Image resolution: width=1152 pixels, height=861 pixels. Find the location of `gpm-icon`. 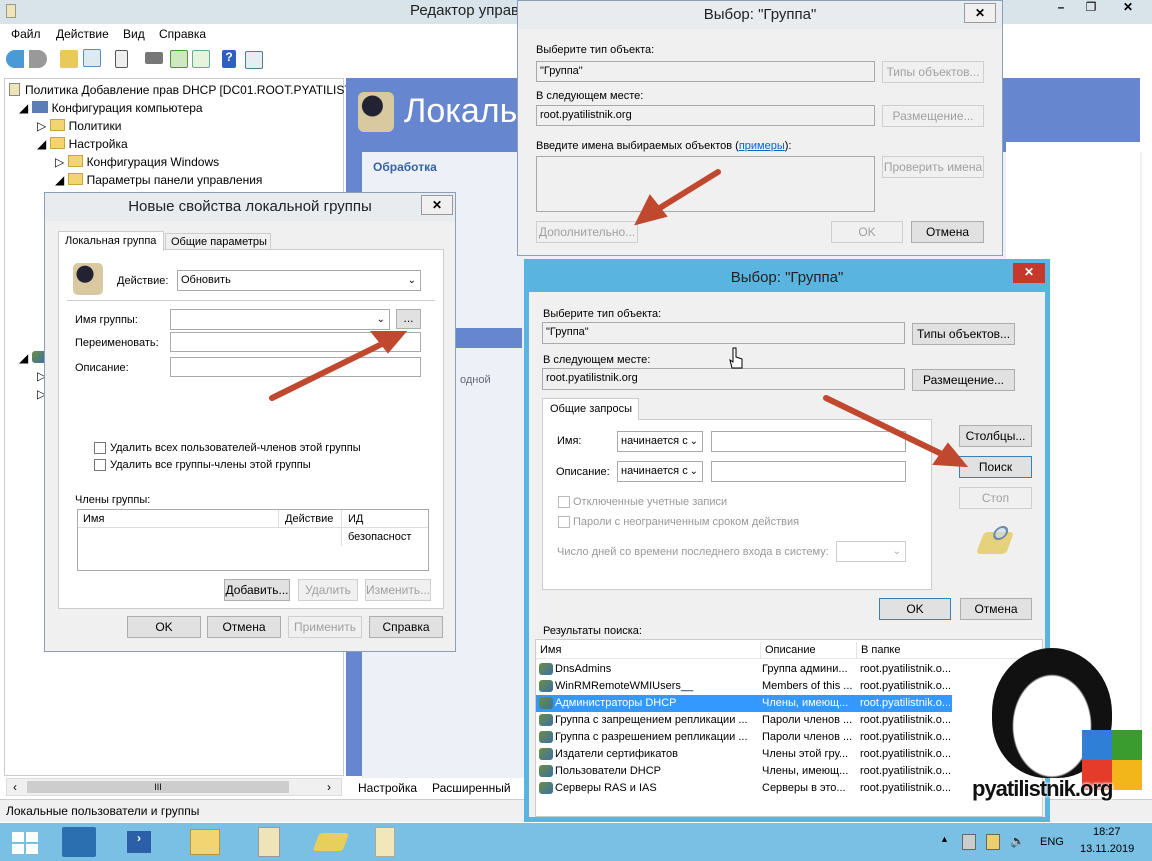

gpm-icon is located at coordinates (269, 842).